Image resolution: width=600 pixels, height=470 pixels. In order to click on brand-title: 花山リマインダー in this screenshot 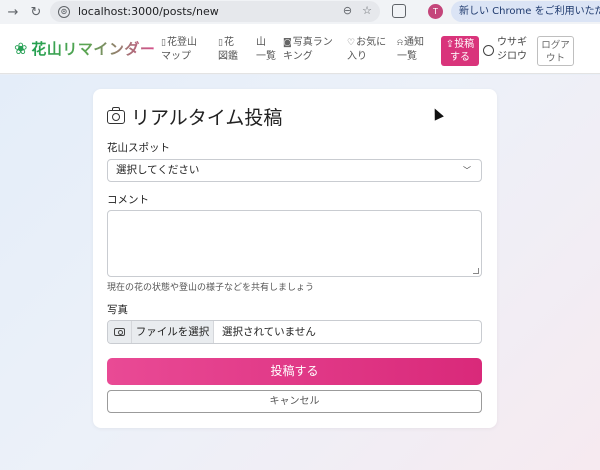, I will do `click(93, 49)`.